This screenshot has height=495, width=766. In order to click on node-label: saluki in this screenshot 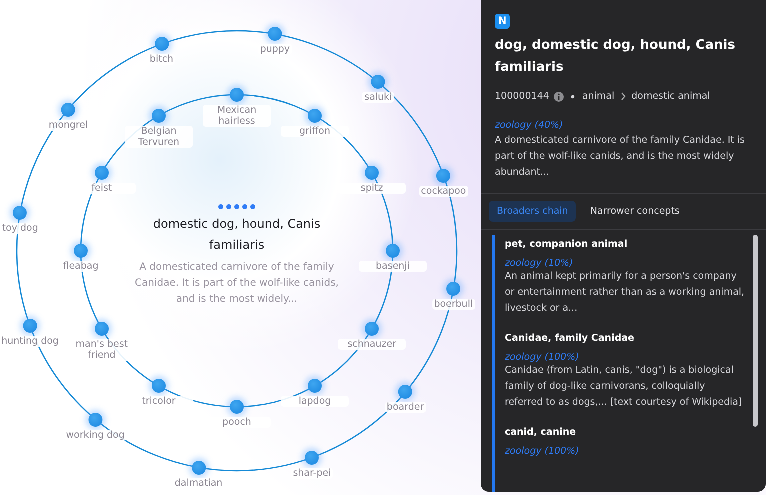, I will do `click(378, 98)`.